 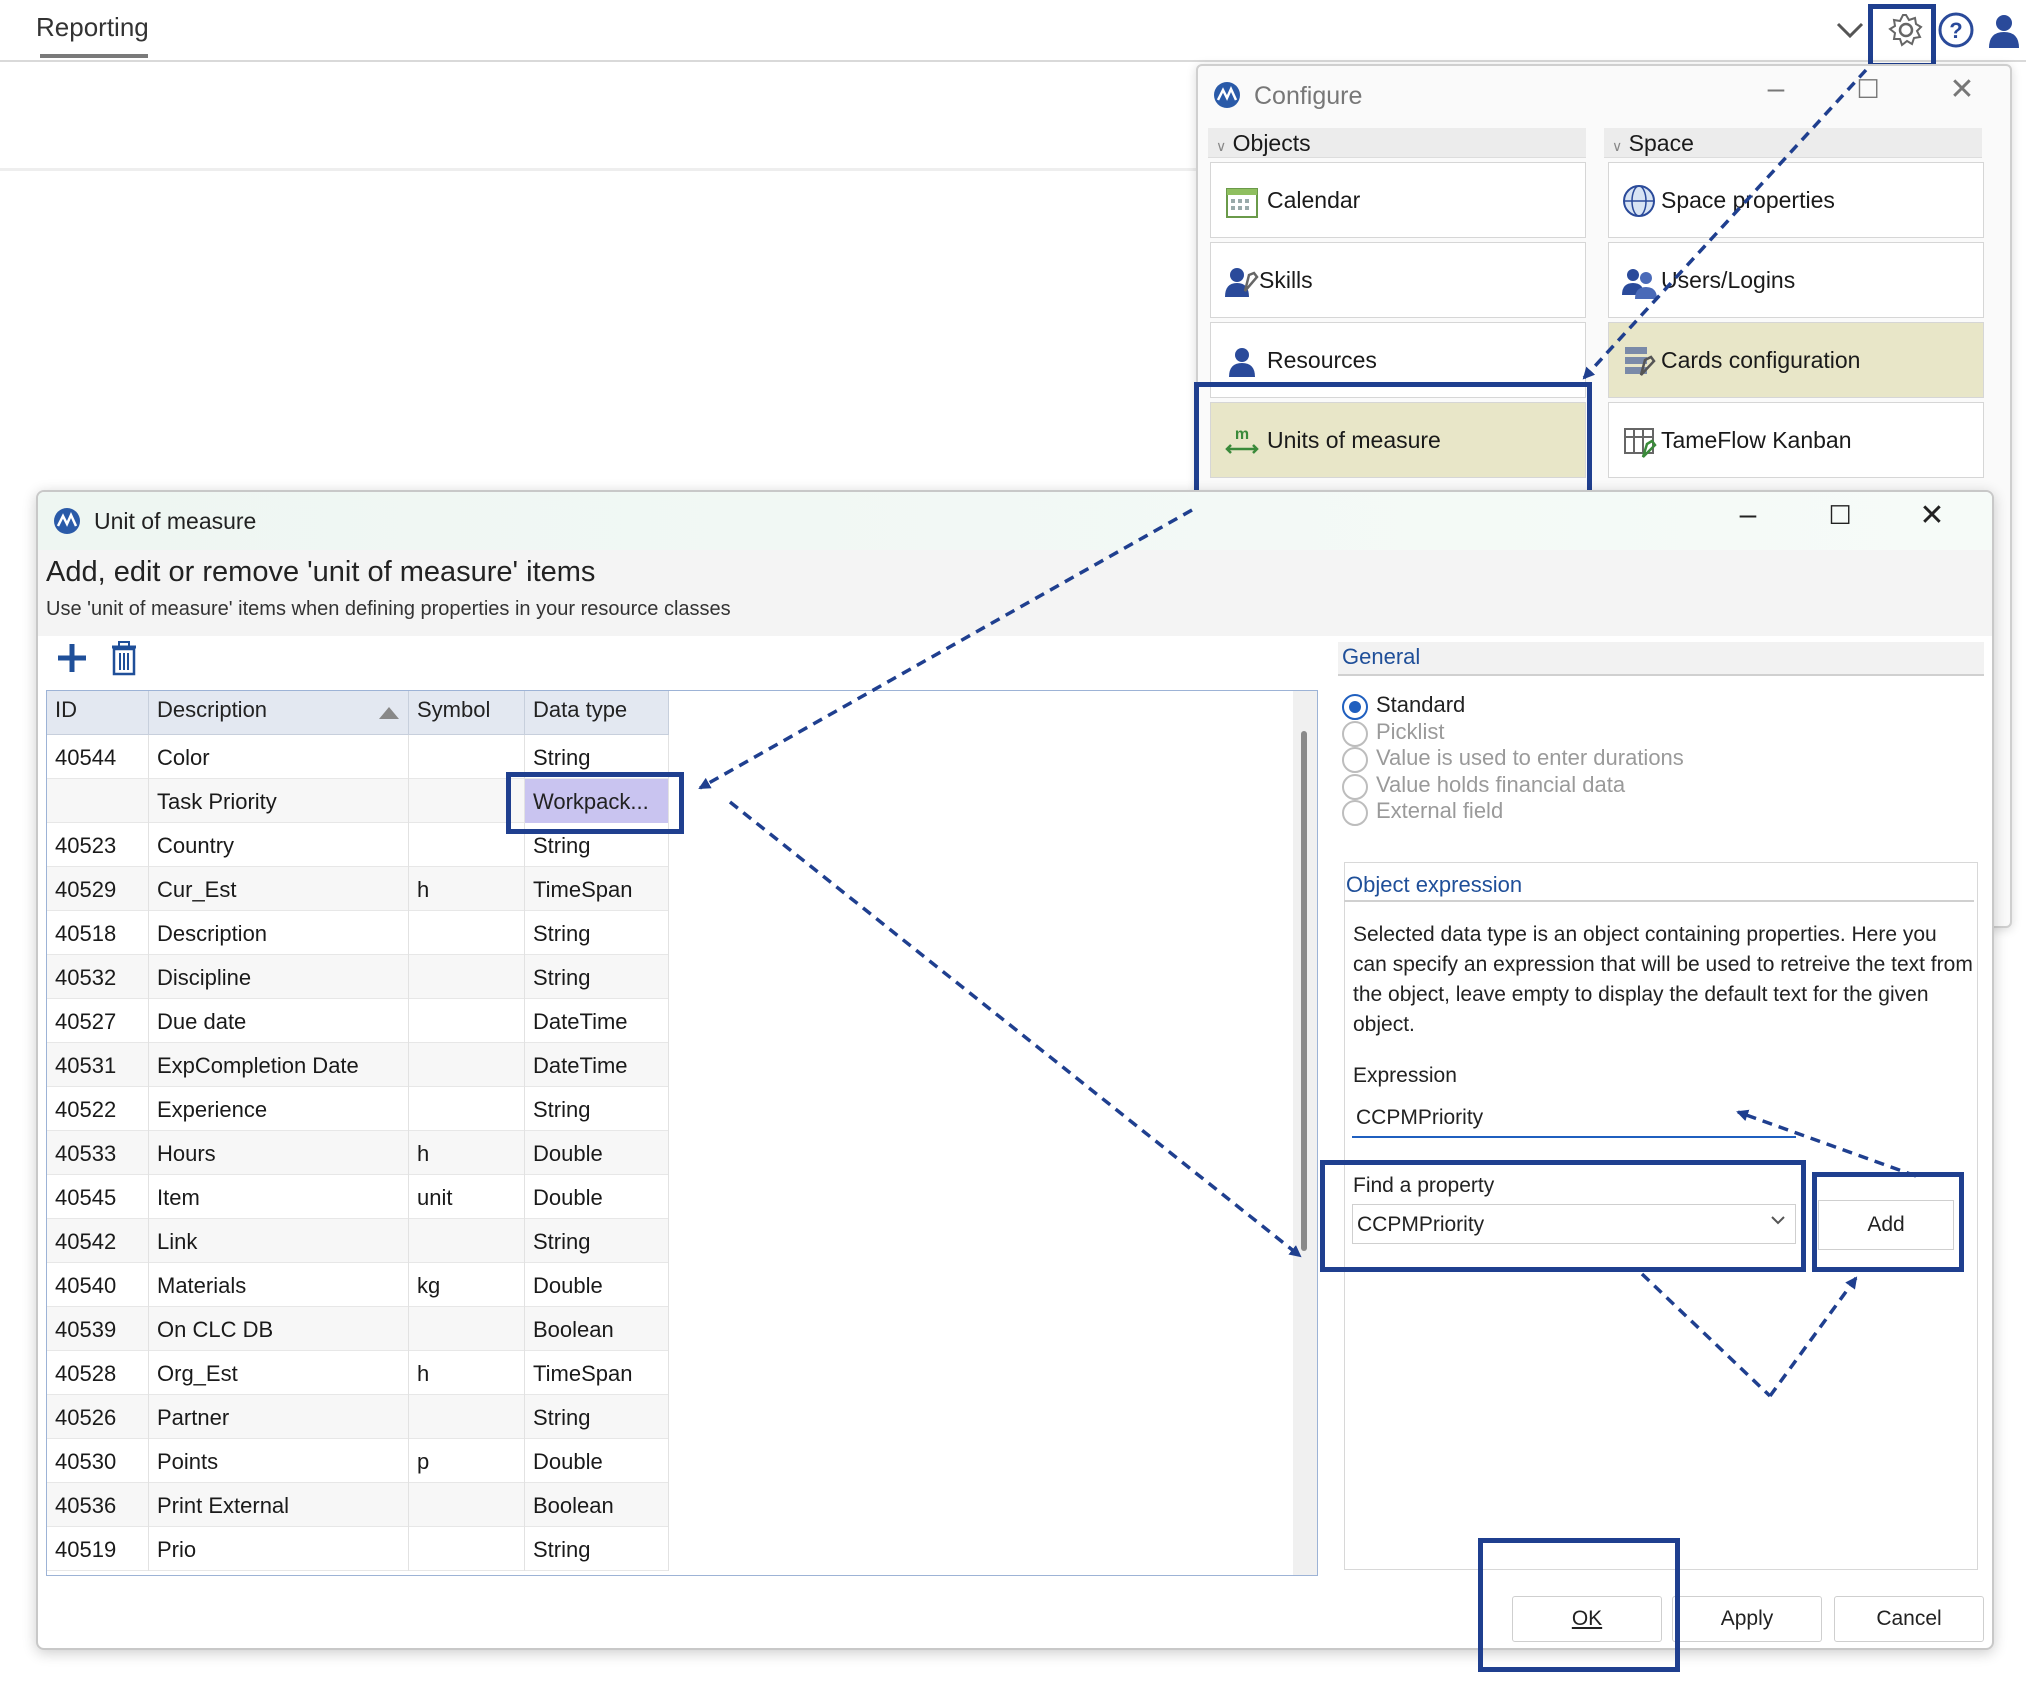 What do you see at coordinates (597, 1065) in the screenshot?
I see `cell-data-type: DateTime` at bounding box center [597, 1065].